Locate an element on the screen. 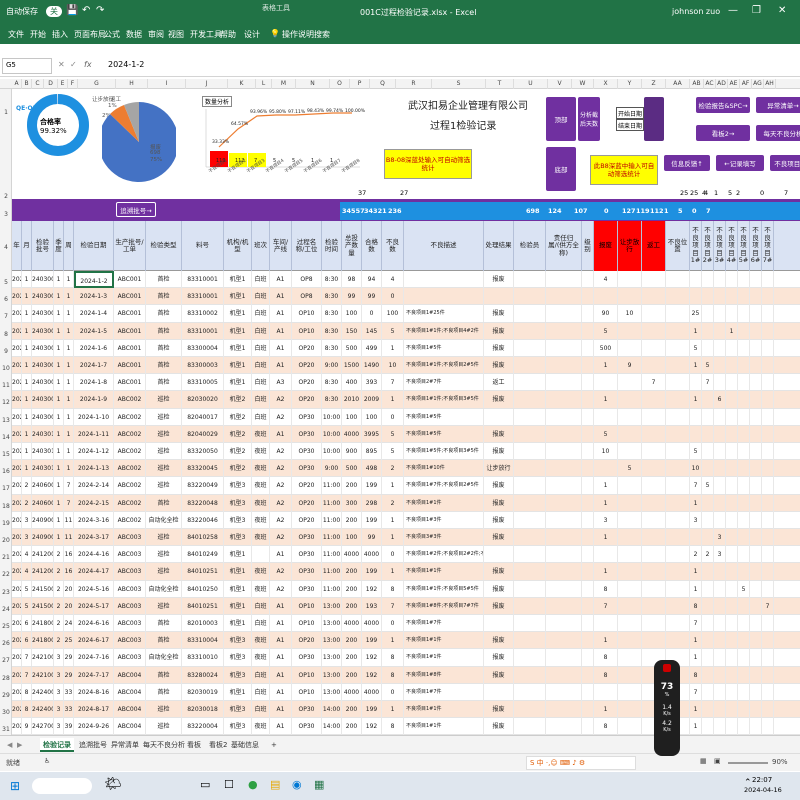  table-cell: 200 is located at coordinates (352, 658).